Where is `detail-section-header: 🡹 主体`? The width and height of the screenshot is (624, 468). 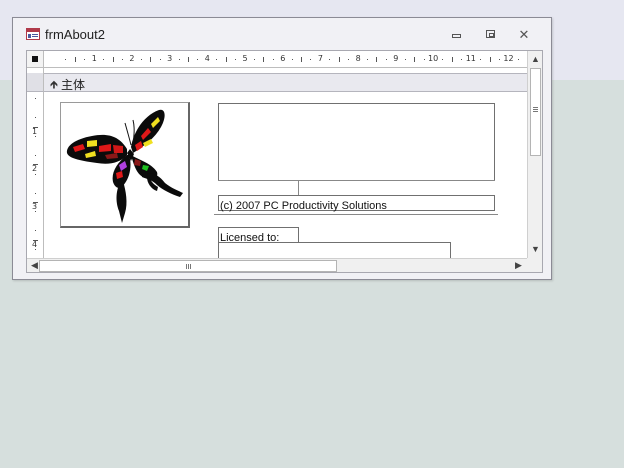
detail-section-header: 🡹 主体 is located at coordinates (285, 82).